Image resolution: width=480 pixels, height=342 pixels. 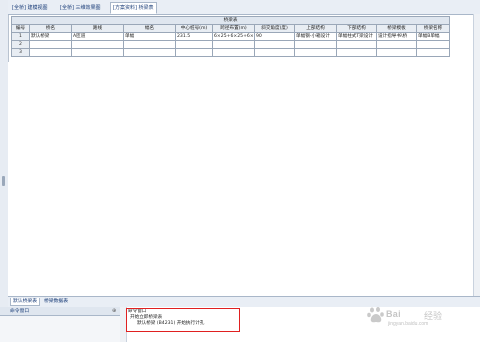 I want to click on dock-grip, so click(x=3, y=181).